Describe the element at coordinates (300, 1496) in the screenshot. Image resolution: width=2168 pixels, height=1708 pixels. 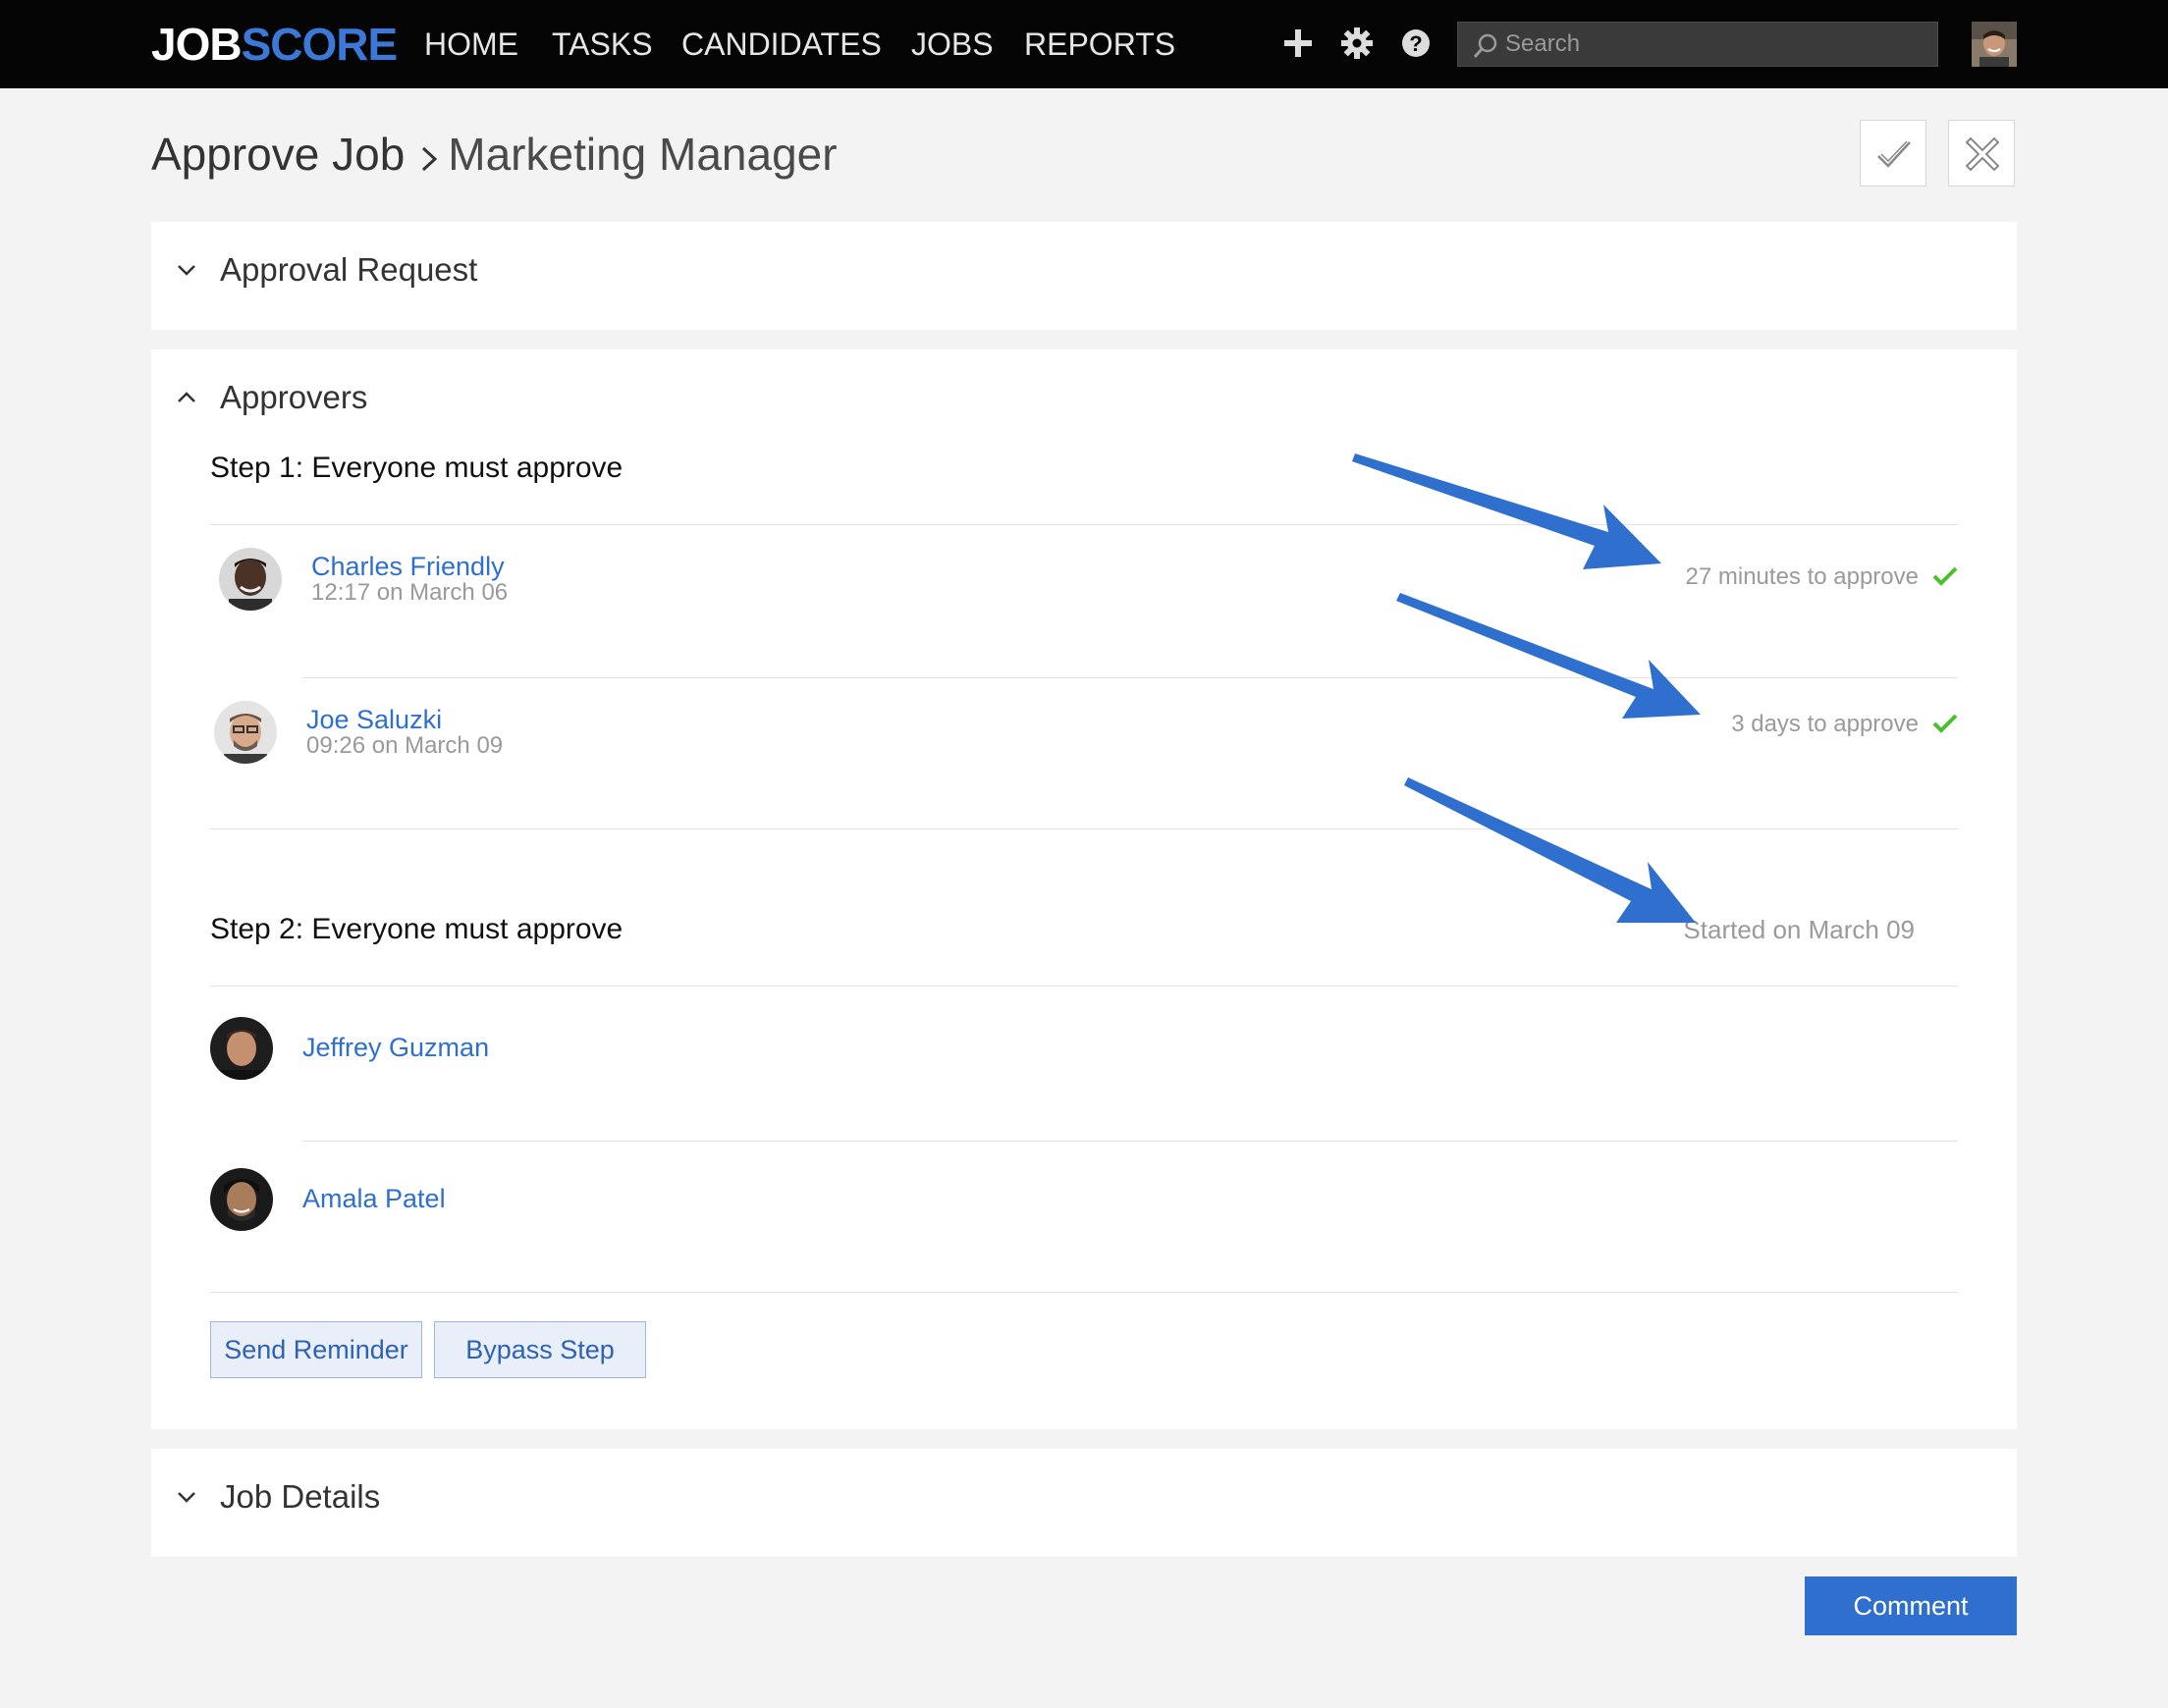
I see `job-details-label: Job Details` at that location.